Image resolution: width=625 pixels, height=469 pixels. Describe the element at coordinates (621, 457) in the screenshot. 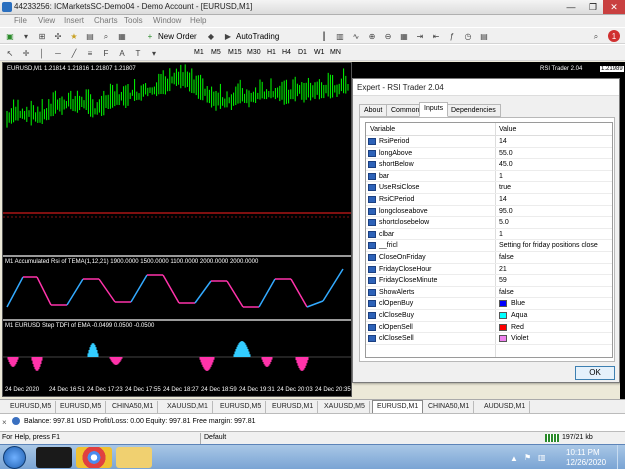

I see `show-desktop-button` at that location.